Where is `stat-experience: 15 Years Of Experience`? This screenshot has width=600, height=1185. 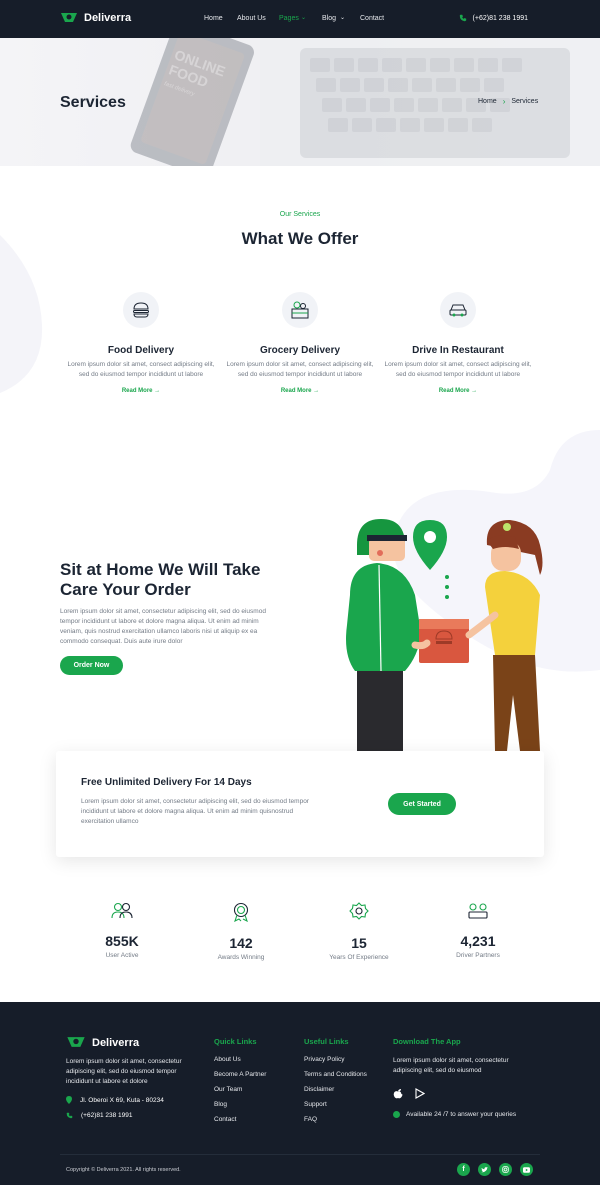 stat-experience: 15 Years Of Experience is located at coordinates (359, 931).